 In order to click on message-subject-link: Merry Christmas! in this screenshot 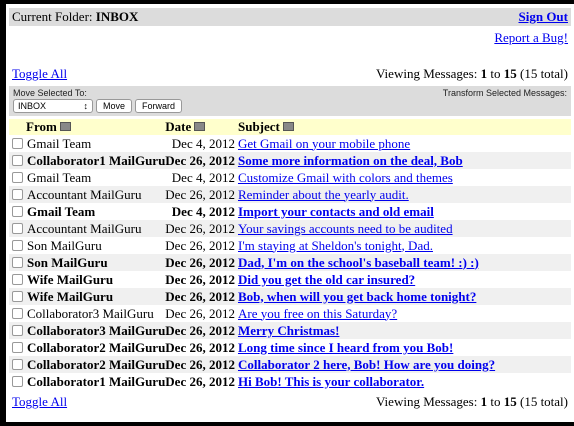, I will do `click(288, 330)`.